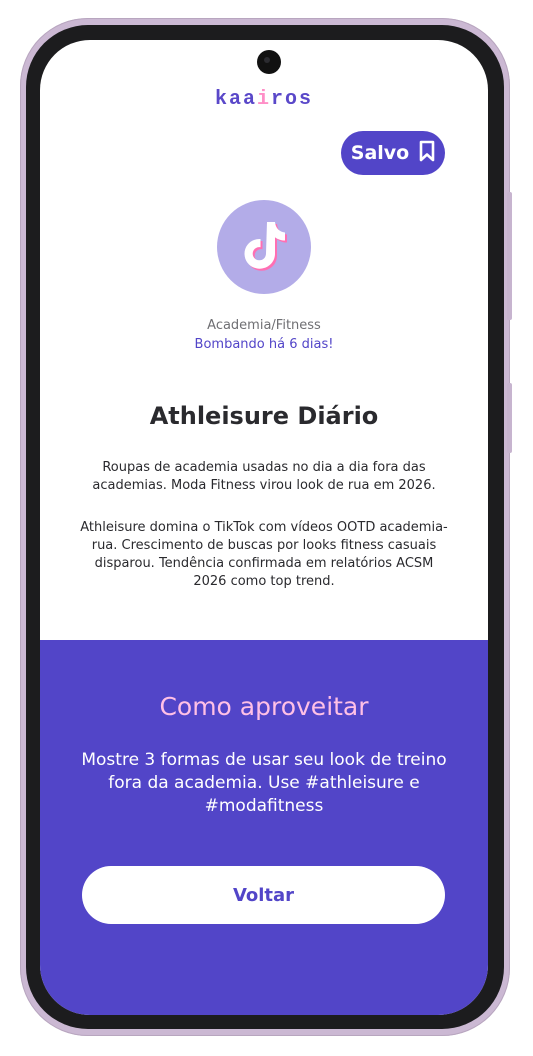  Describe the element at coordinates (264, 325) in the screenshot. I see `trend-category: Academia/Fitness` at that location.